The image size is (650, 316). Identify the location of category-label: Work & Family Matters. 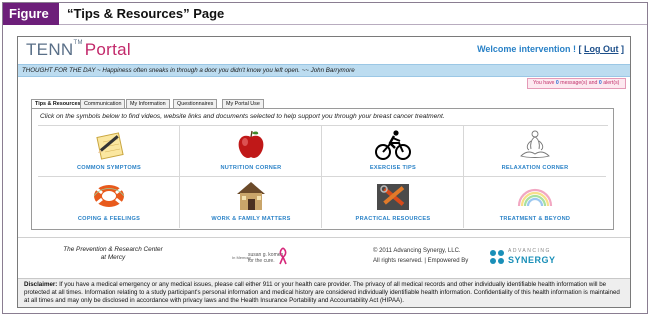
(251, 219).